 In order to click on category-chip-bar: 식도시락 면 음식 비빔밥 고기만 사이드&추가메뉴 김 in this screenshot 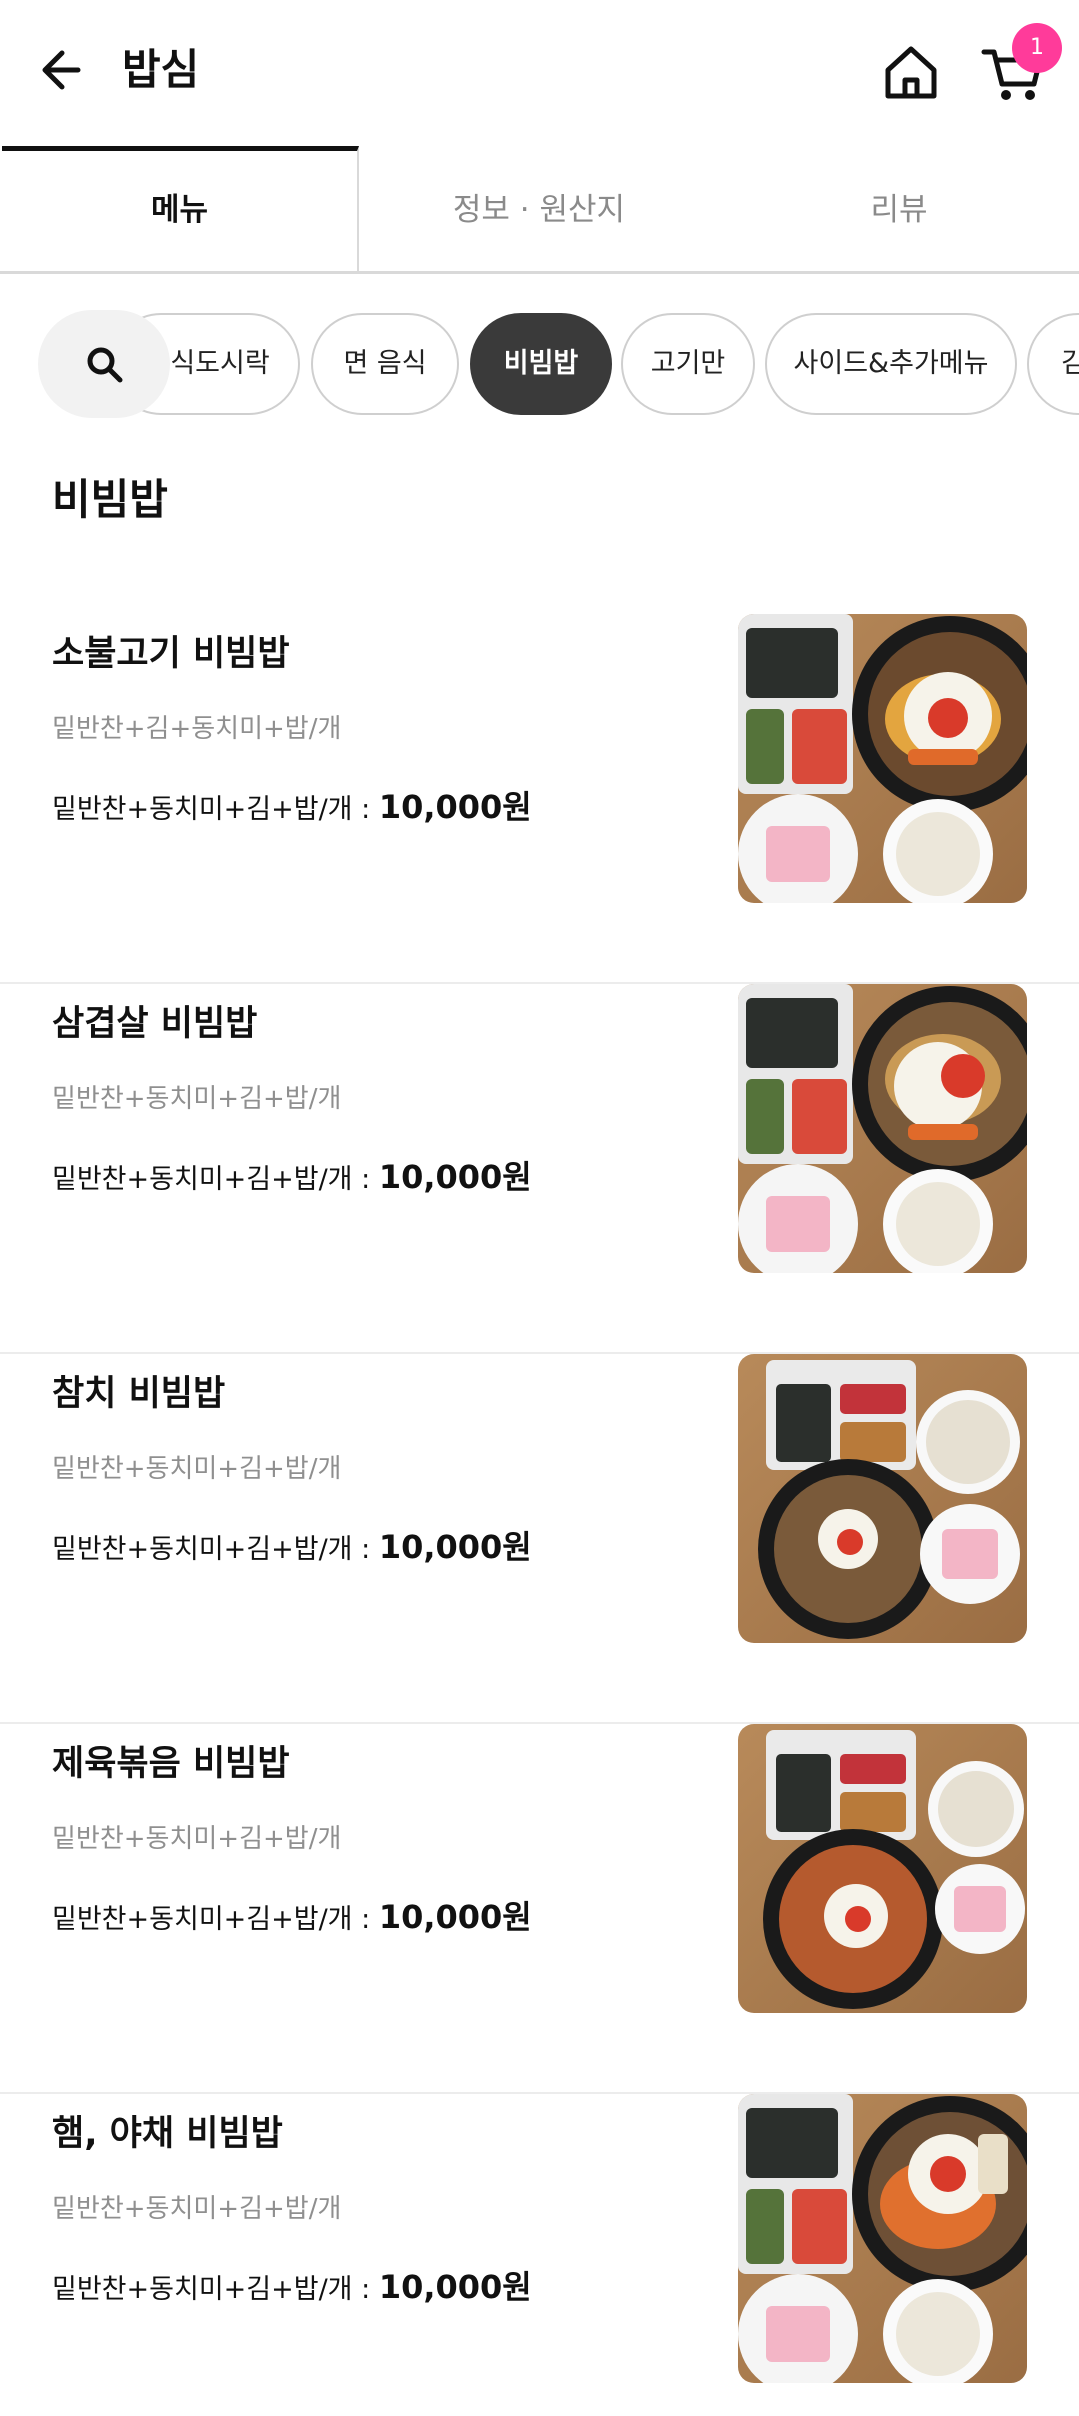, I will do `click(539, 364)`.